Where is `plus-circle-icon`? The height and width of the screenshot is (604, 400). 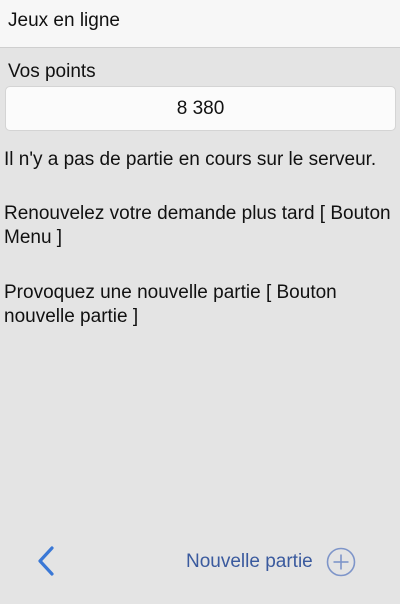
plus-circle-icon is located at coordinates (341, 562).